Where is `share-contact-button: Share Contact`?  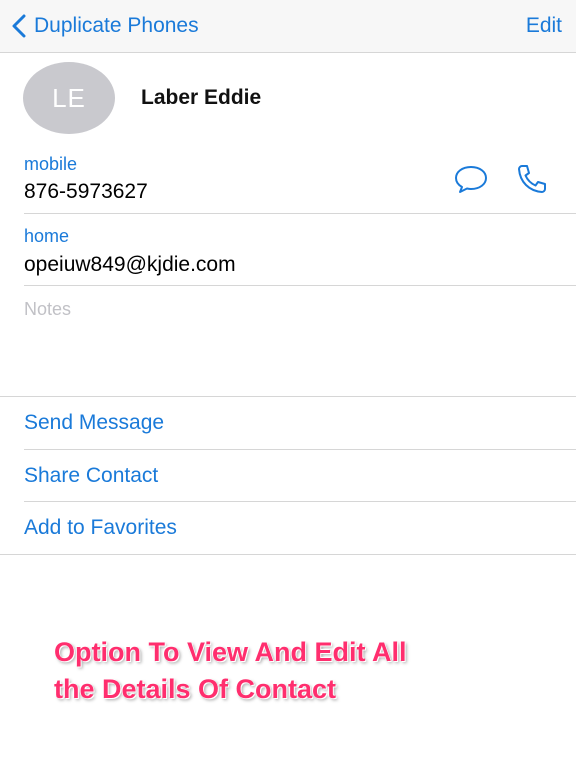
share-contact-button: Share Contact is located at coordinates (91, 476).